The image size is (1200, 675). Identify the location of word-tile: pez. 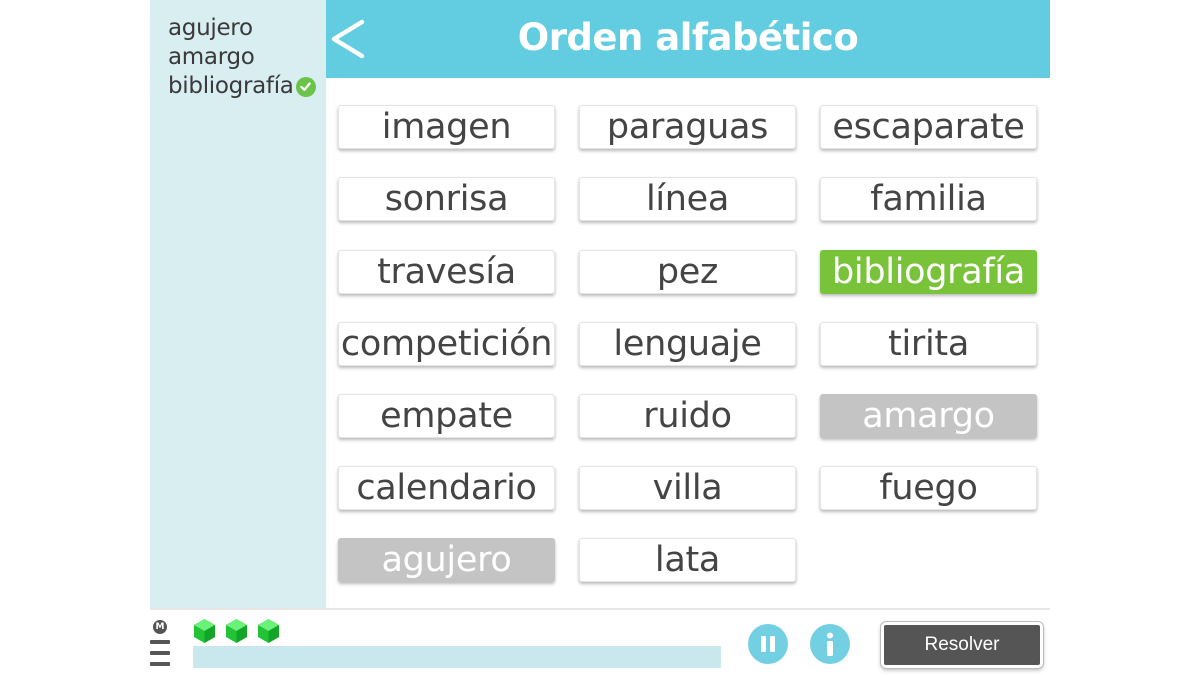
(687, 272).